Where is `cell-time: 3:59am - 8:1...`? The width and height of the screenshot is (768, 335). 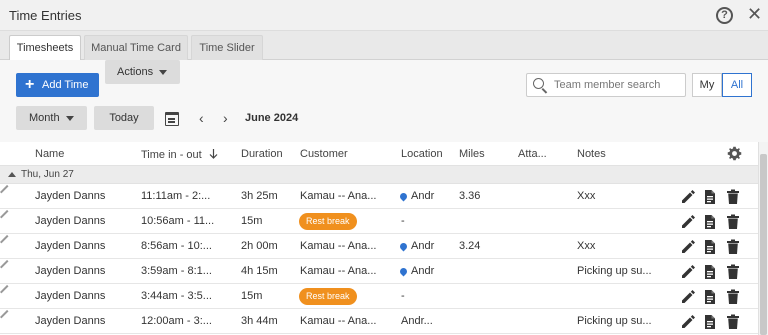
cell-time: 3:59am - 8:1... is located at coordinates (176, 271).